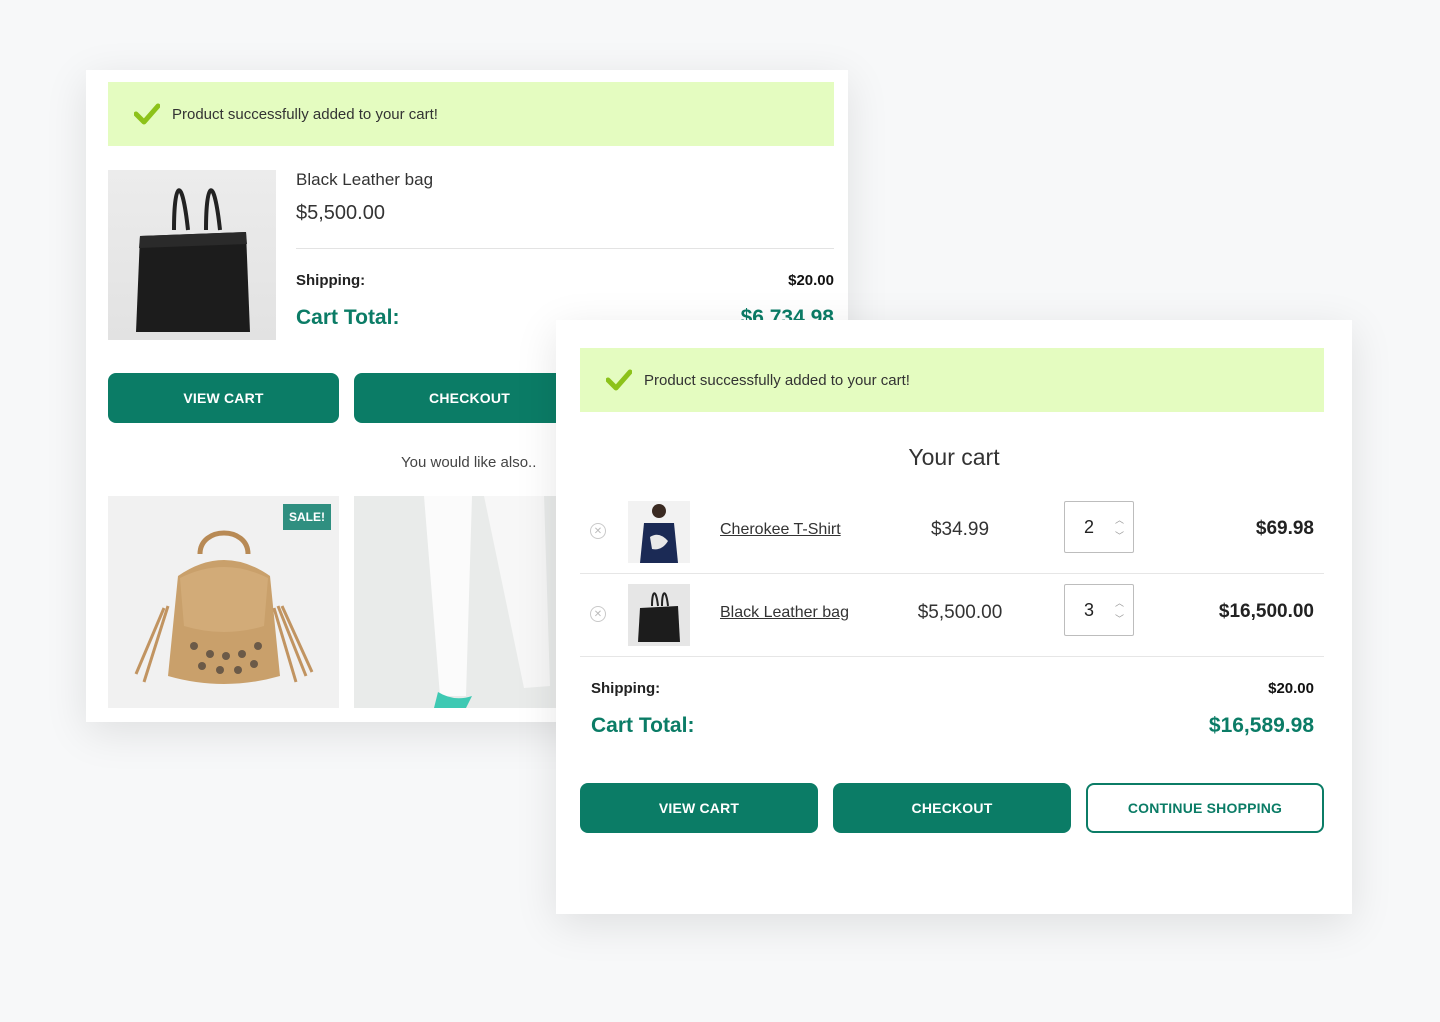 The height and width of the screenshot is (1022, 1440). Describe the element at coordinates (1099, 610) in the screenshot. I see `quantity-stepper: 3 ︿ ﹀` at that location.